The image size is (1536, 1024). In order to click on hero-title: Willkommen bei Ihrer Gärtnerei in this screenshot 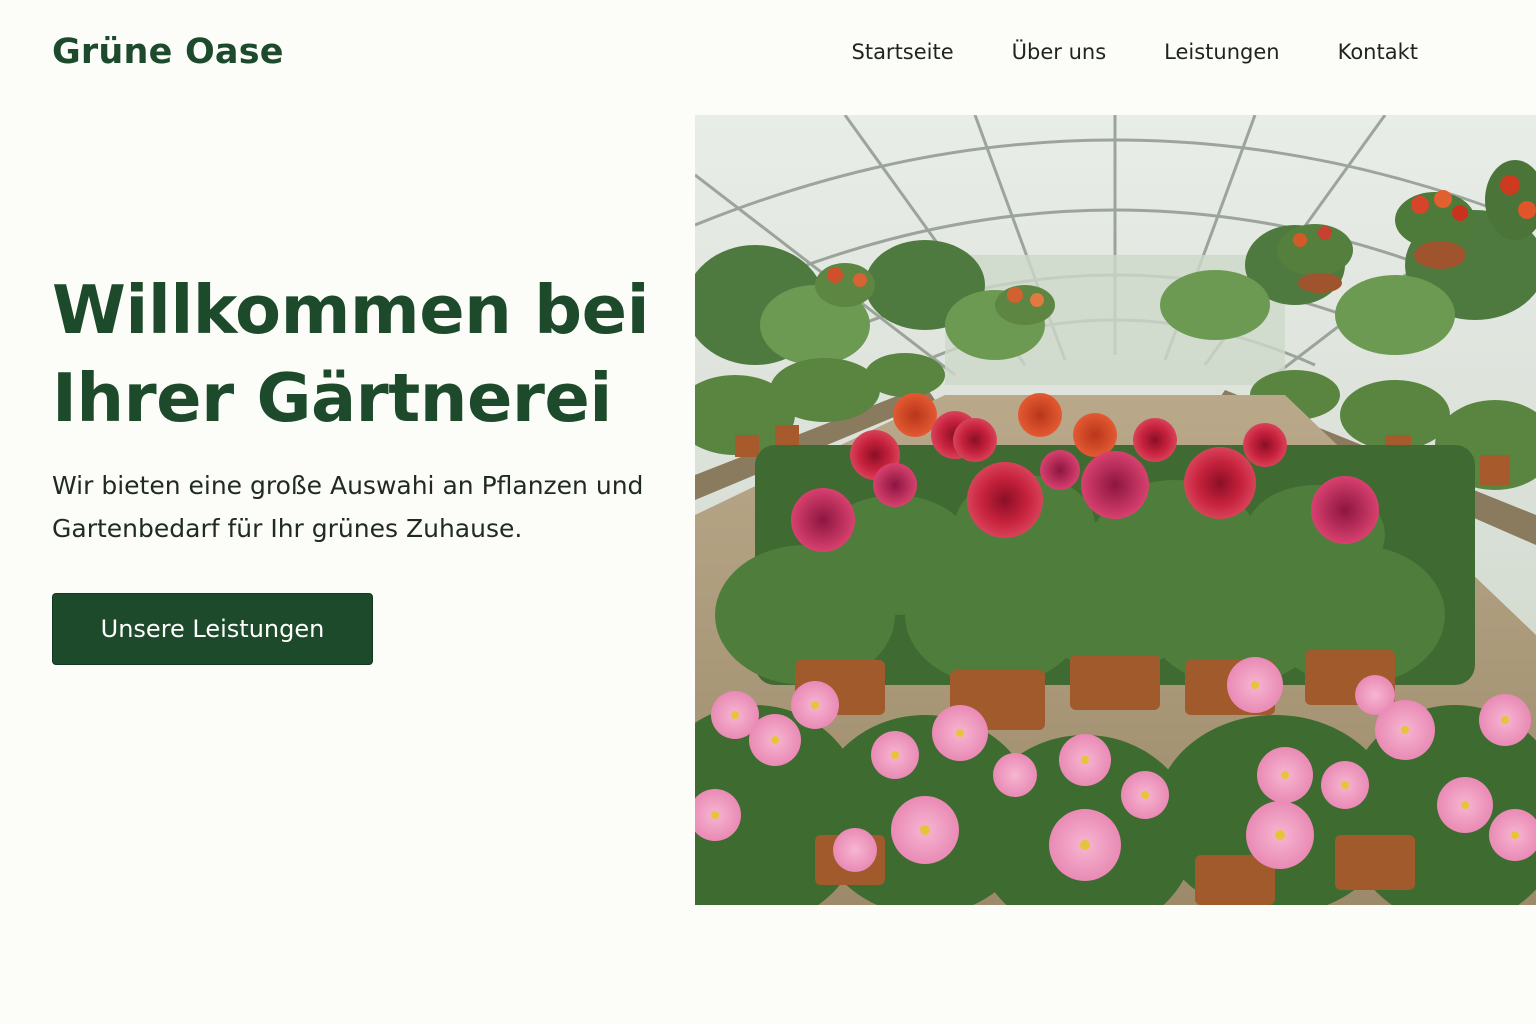, I will do `click(362, 354)`.